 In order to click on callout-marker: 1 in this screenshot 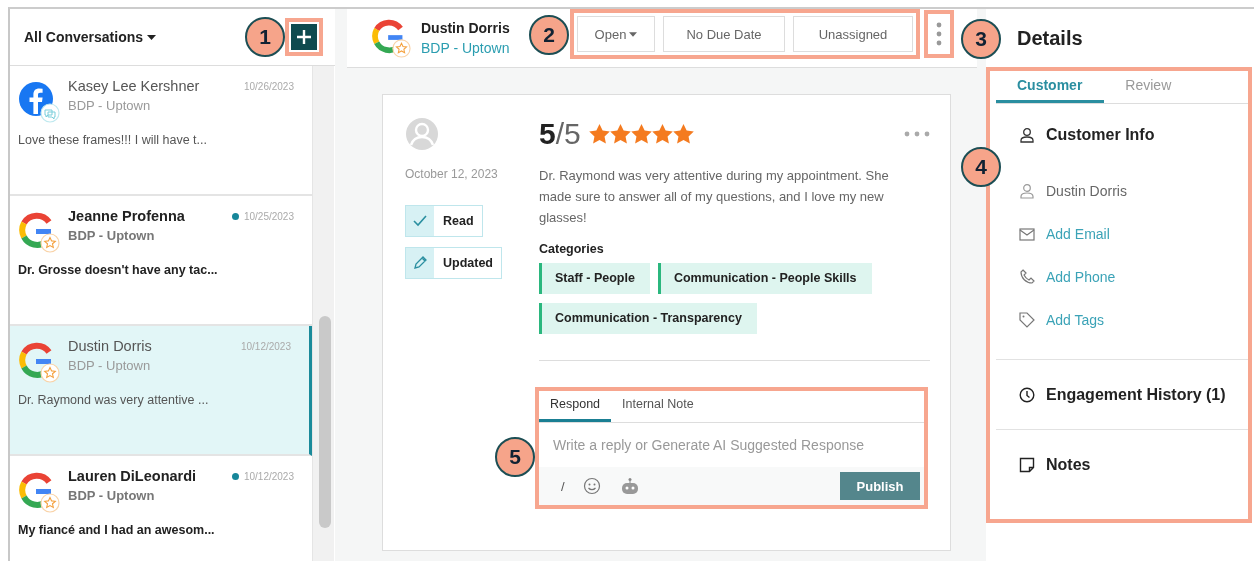, I will do `click(265, 37)`.